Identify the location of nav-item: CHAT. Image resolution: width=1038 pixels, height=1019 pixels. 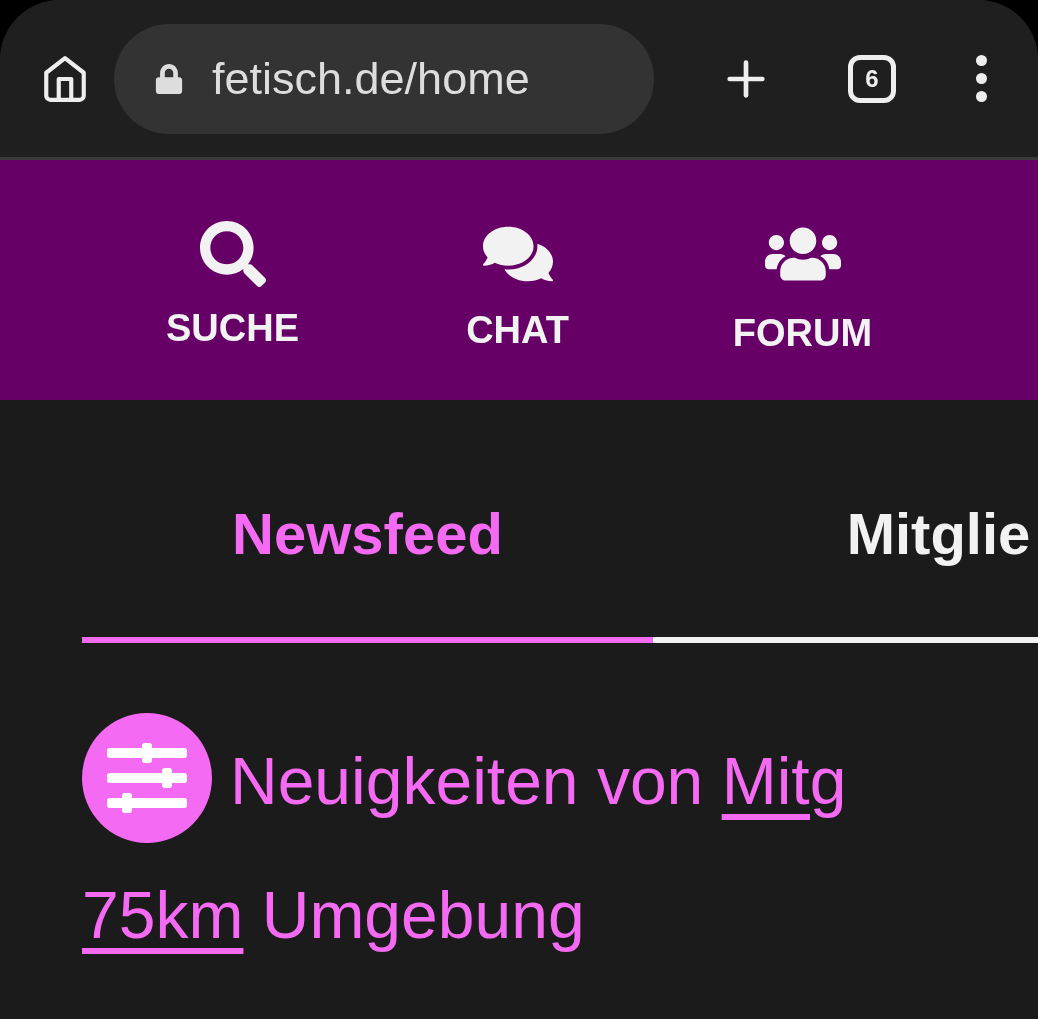
(517, 280).